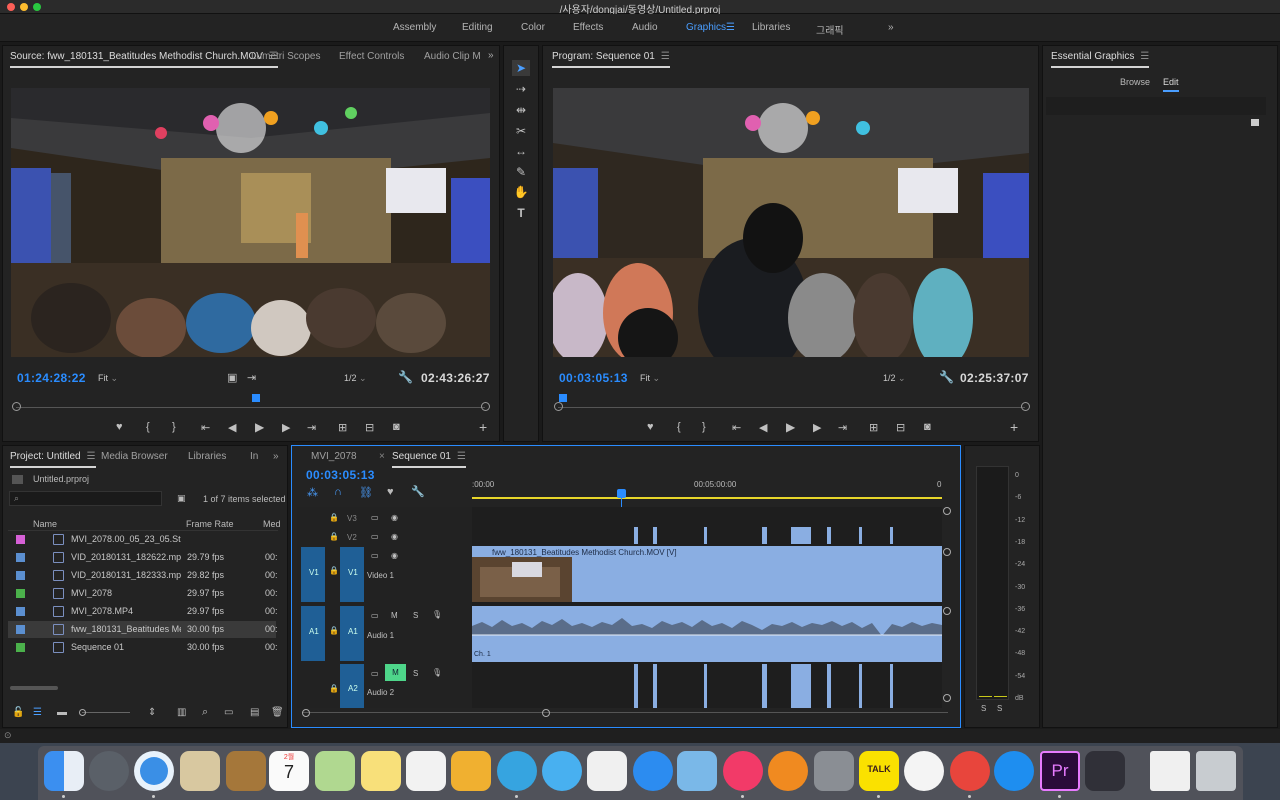 This screenshot has height=800, width=1280. Describe the element at coordinates (437, 614) in the screenshot. I see `microphone-icon: 🎙` at that location.